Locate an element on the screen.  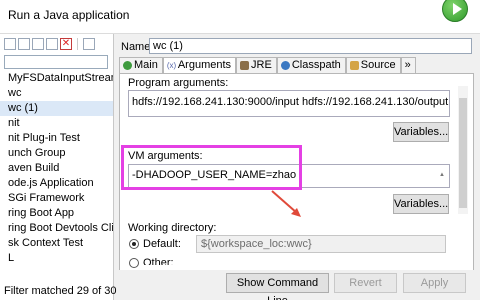
show-command-line-button: Show Command Line is located at coordinates (277, 286).